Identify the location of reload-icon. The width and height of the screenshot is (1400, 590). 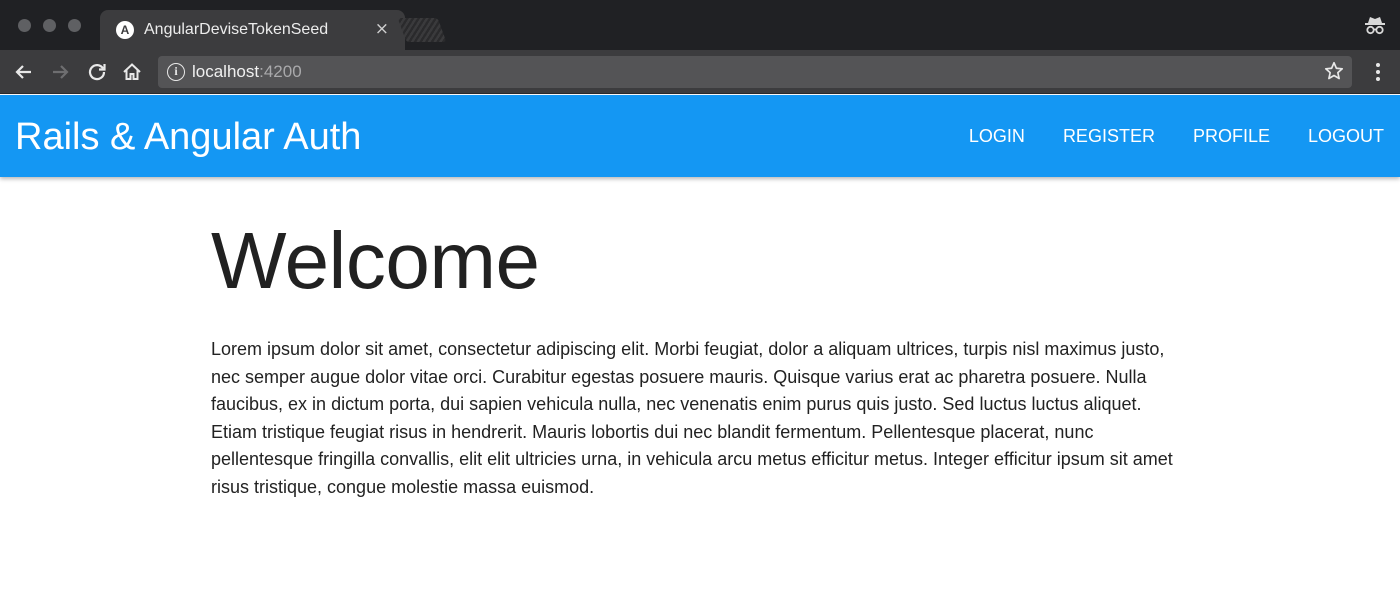
(97, 72).